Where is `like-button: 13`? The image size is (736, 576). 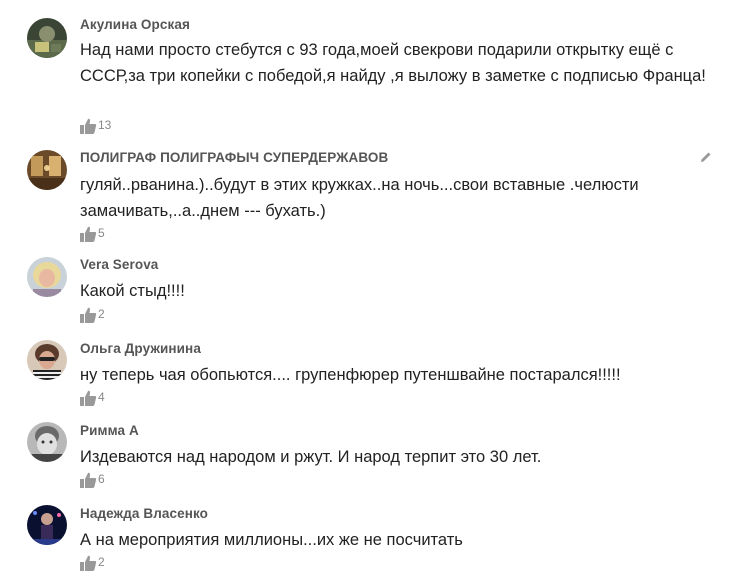
like-button: 13 is located at coordinates (95, 126).